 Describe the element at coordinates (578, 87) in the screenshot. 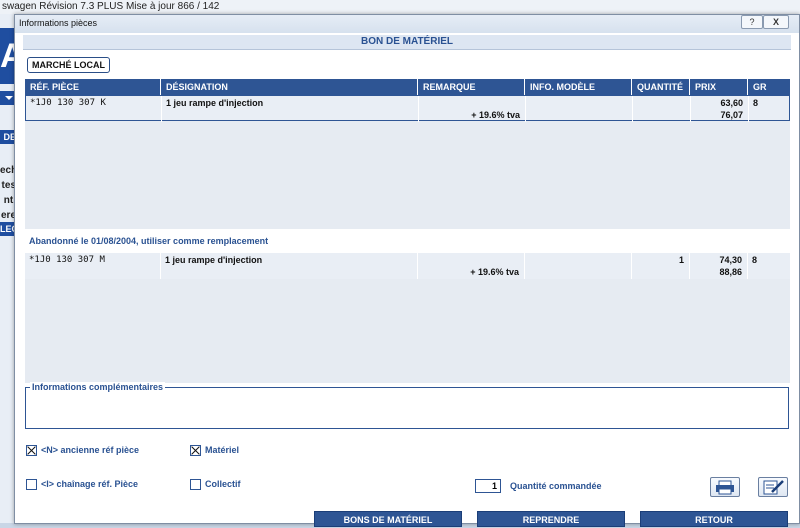

I see `column-header-info-modele: INFO. MODÈLE` at that location.